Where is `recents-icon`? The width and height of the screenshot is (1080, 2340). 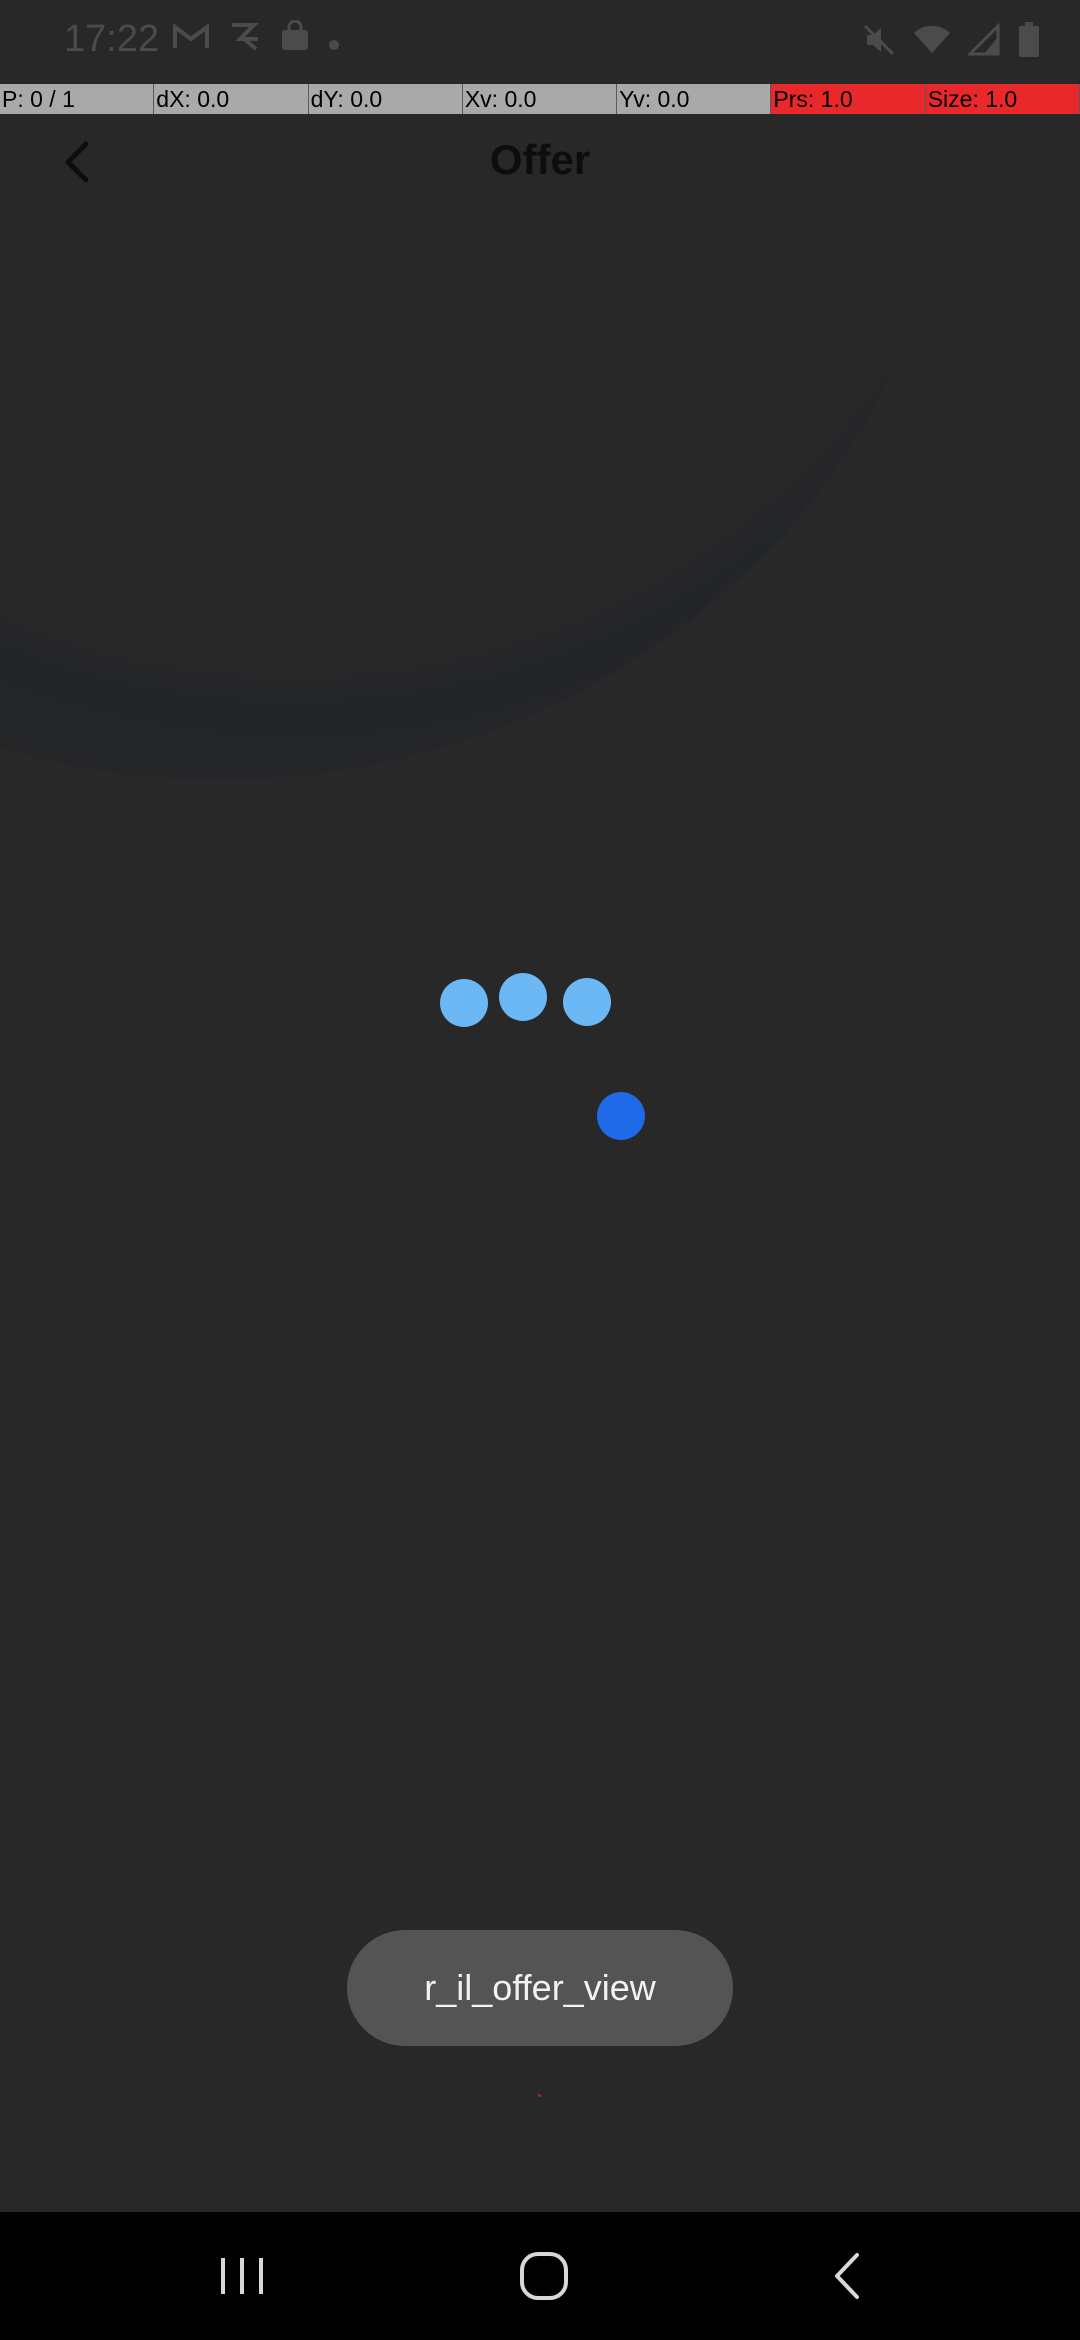 recents-icon is located at coordinates (242, 2276).